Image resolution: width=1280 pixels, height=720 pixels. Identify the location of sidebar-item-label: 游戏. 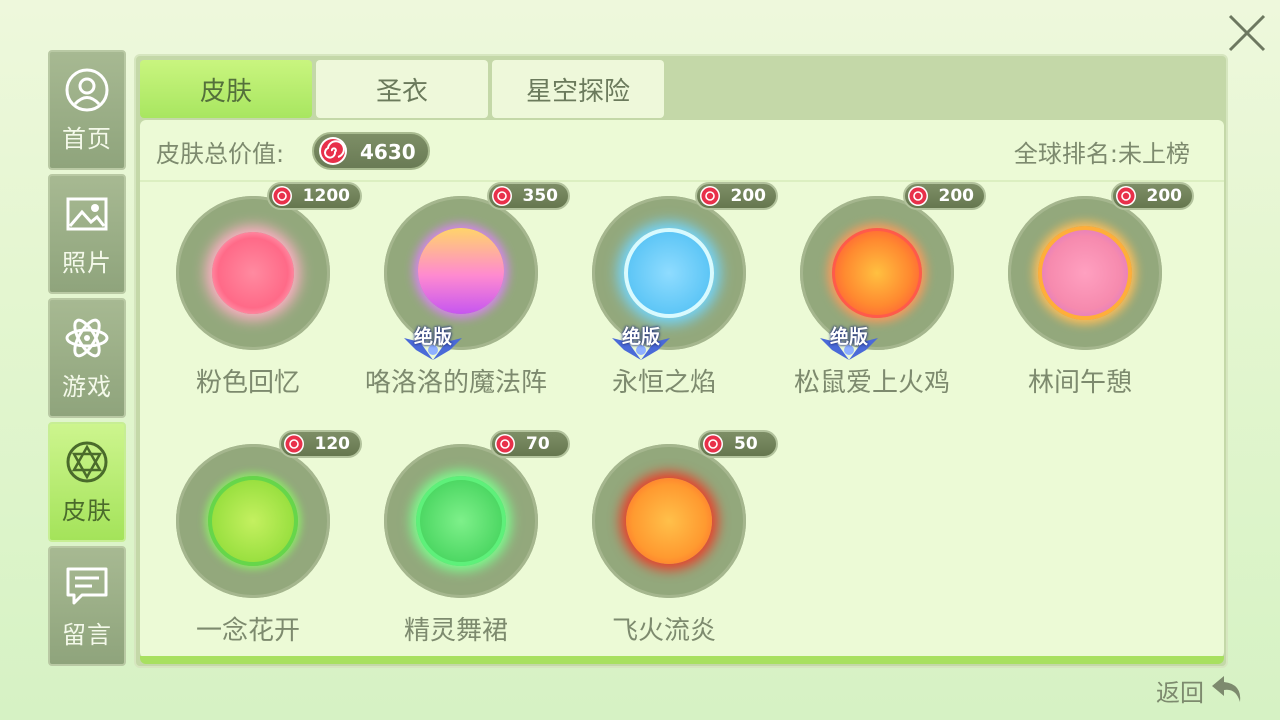
(87, 386).